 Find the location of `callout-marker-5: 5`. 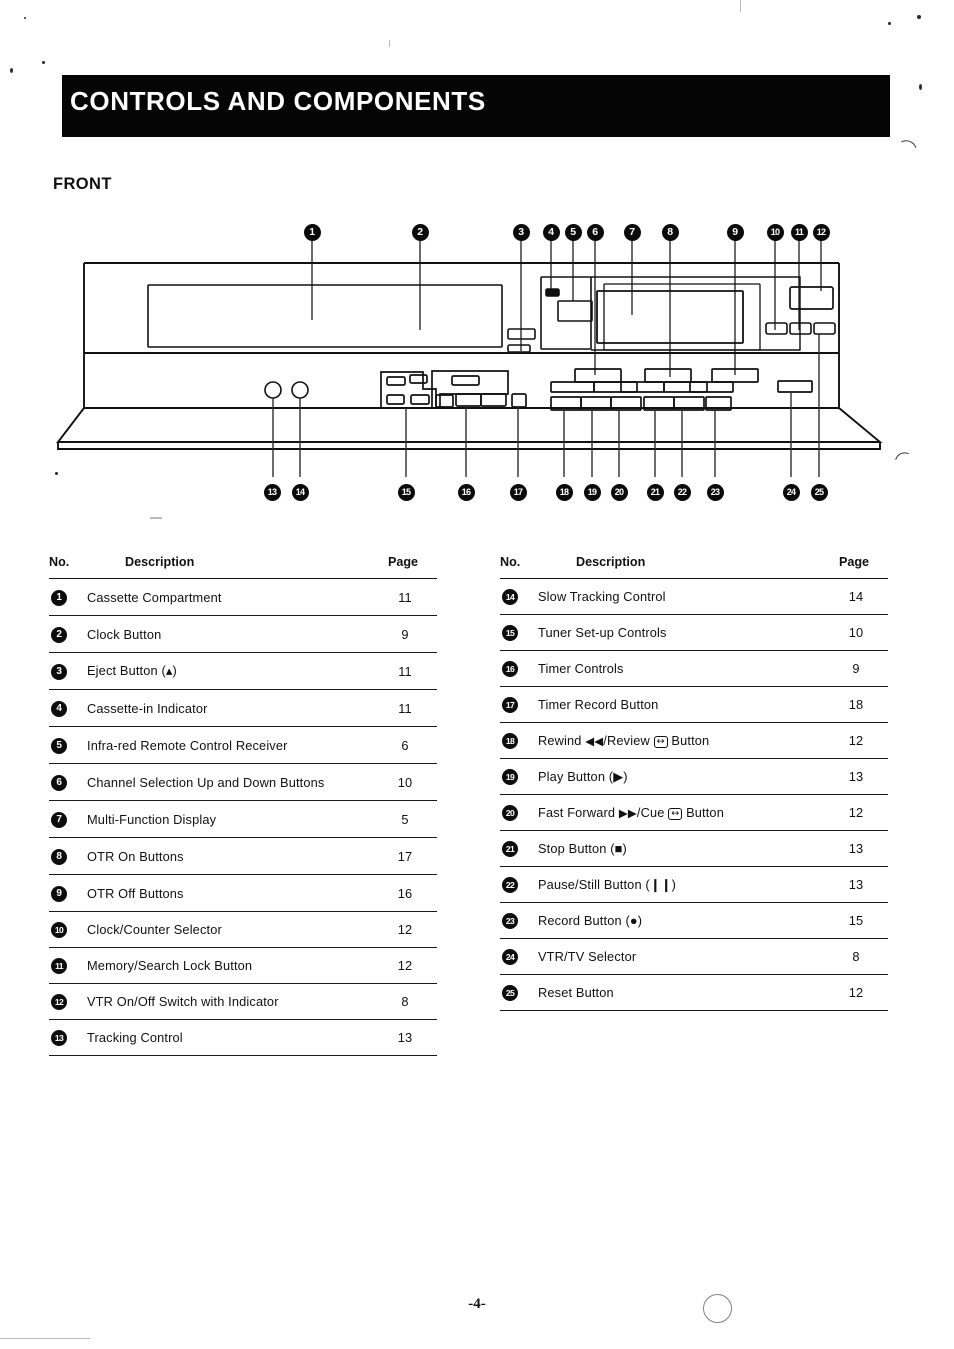

callout-marker-5: 5 is located at coordinates (573, 232).